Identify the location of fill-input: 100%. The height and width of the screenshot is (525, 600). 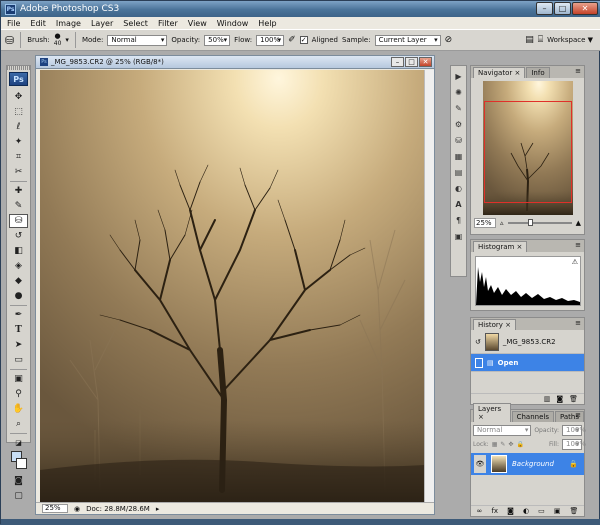
(574, 444).